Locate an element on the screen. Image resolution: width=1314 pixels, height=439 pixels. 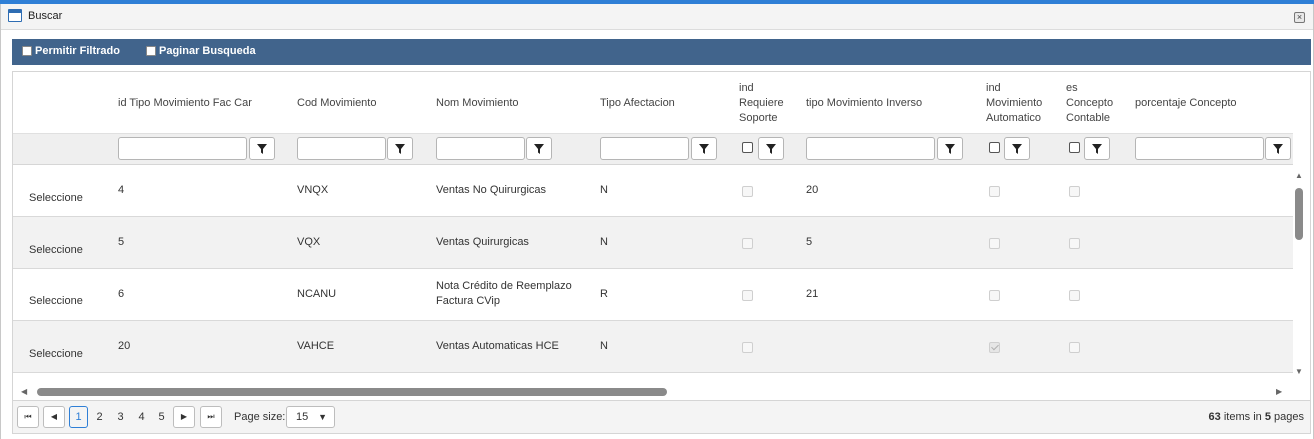
cell-id: 6 is located at coordinates (121, 294).